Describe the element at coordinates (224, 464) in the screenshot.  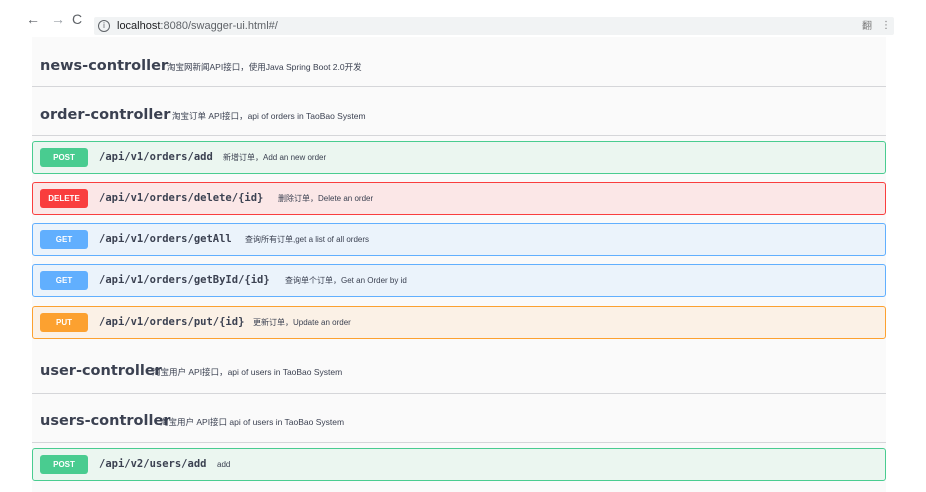
I see `operation-summary: add` at that location.